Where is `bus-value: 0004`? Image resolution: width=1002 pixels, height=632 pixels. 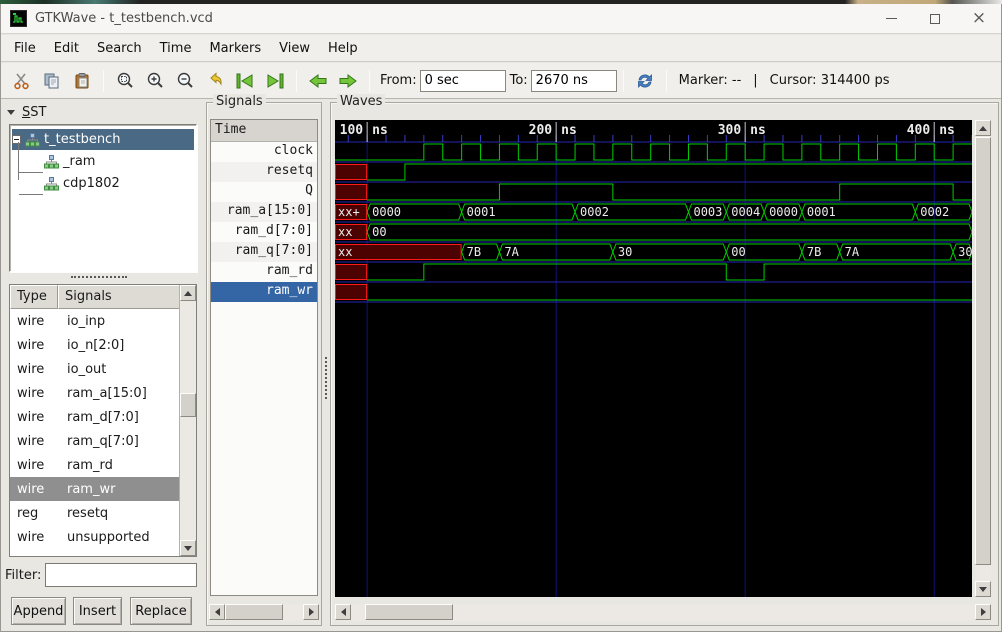
bus-value: 0004 is located at coordinates (745, 212).